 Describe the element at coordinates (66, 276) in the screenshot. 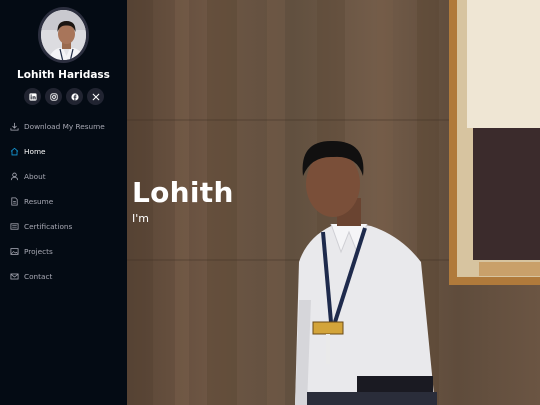

I see `nav-item-contact: Contact` at that location.